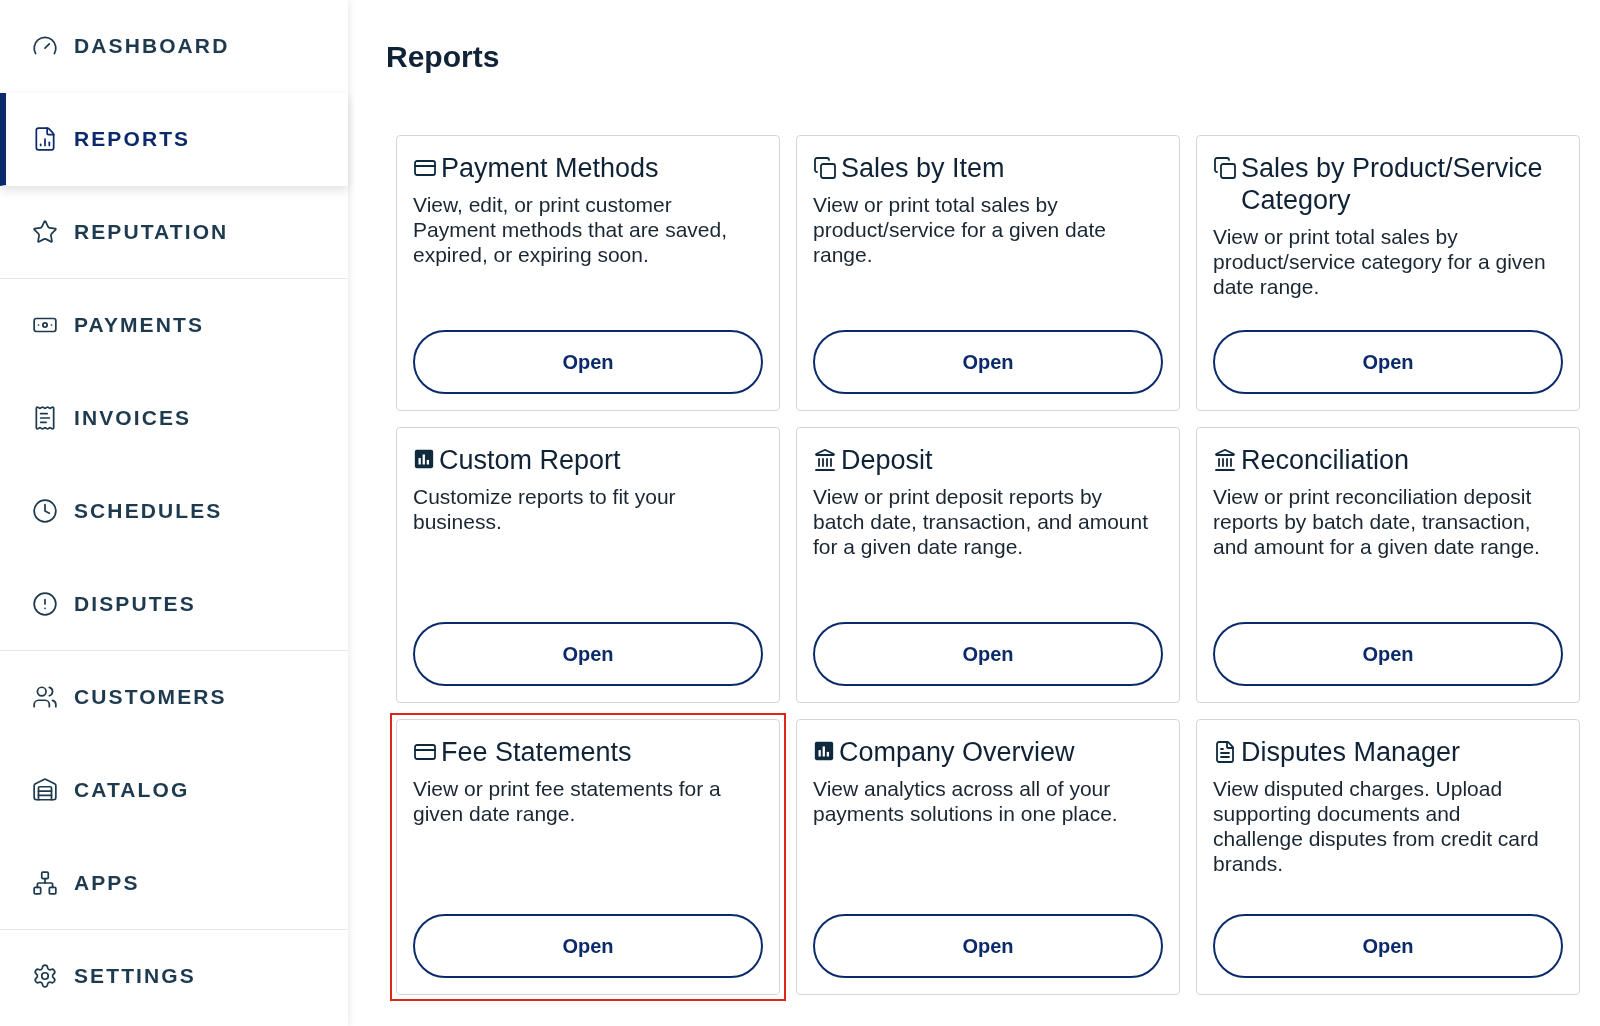 The image size is (1600, 1026). What do you see at coordinates (132, 790) in the screenshot?
I see `sidebar-label: CATALOG` at bounding box center [132, 790].